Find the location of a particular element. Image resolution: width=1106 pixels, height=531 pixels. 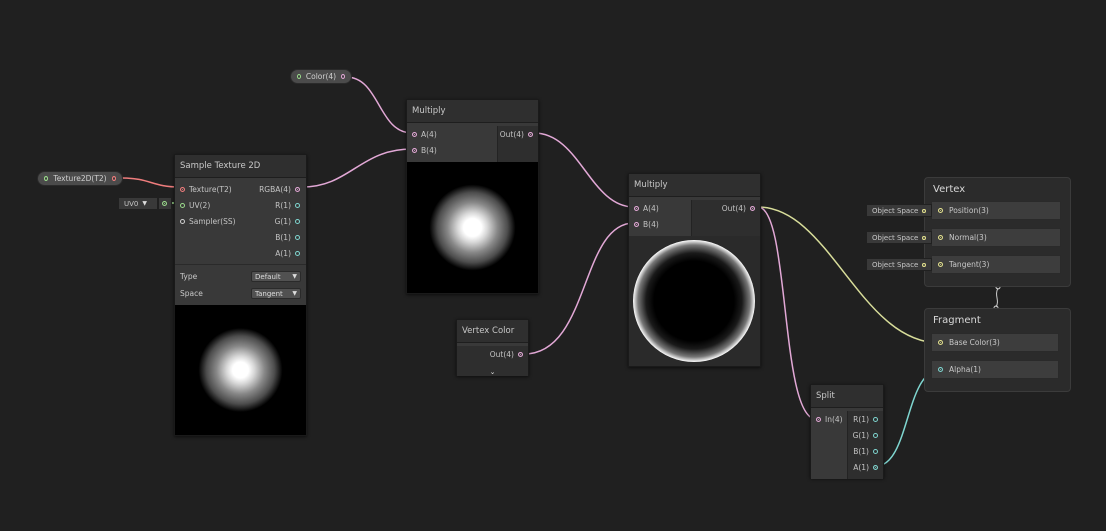

color-property-label: Color(4) is located at coordinates (321, 76).